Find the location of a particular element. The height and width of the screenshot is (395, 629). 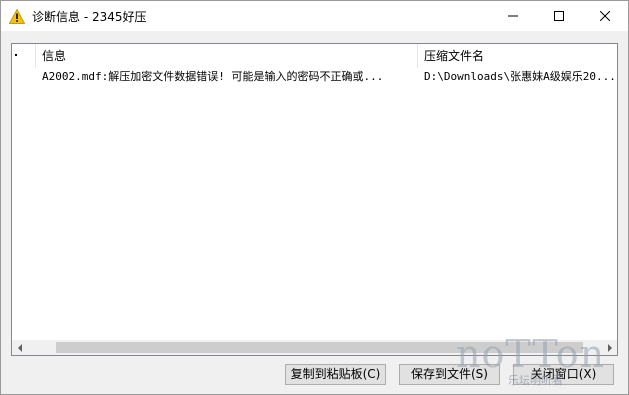

minimize-button is located at coordinates (513, 16).